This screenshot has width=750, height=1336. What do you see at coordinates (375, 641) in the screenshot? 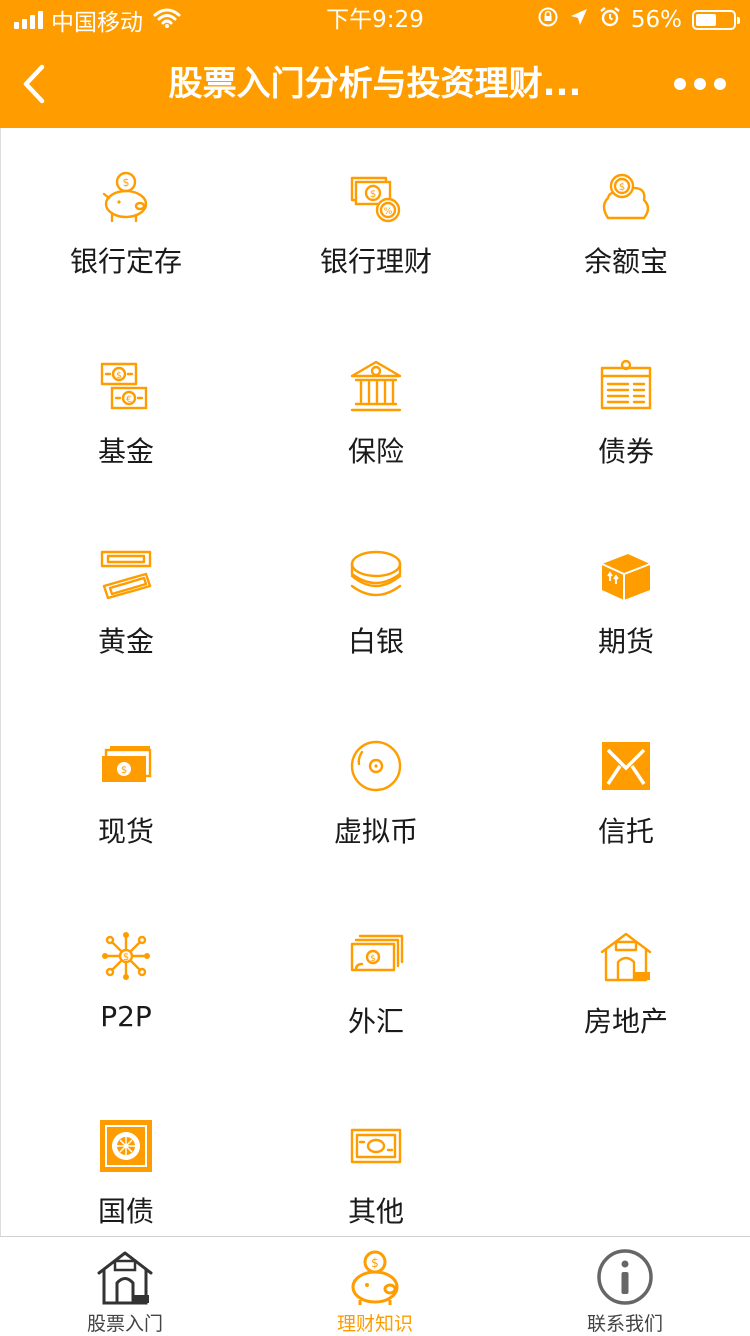
I see `category-label: 白银` at bounding box center [375, 641].